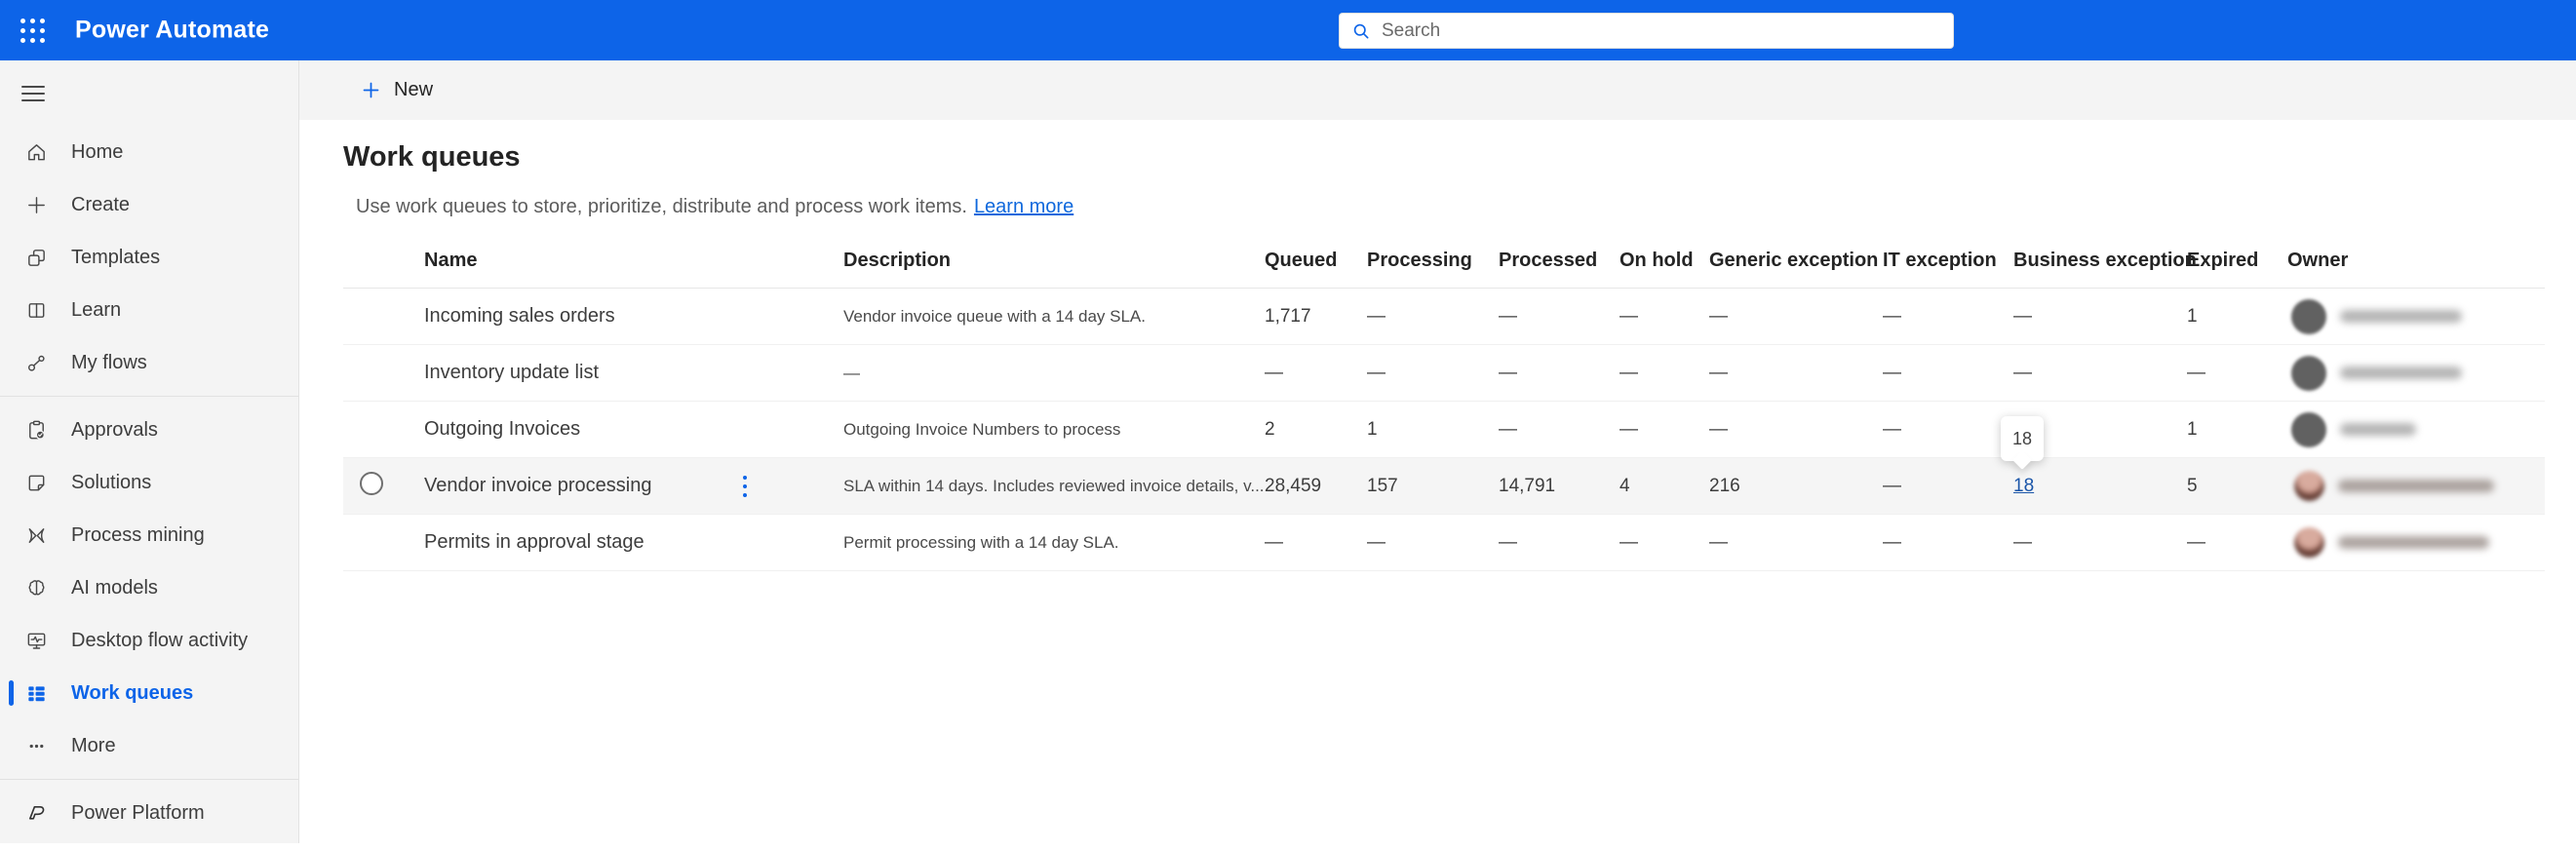 This screenshot has height=850, width=2576. Describe the element at coordinates (2237, 261) in the screenshot. I see `column-header-expired: Expired` at that location.